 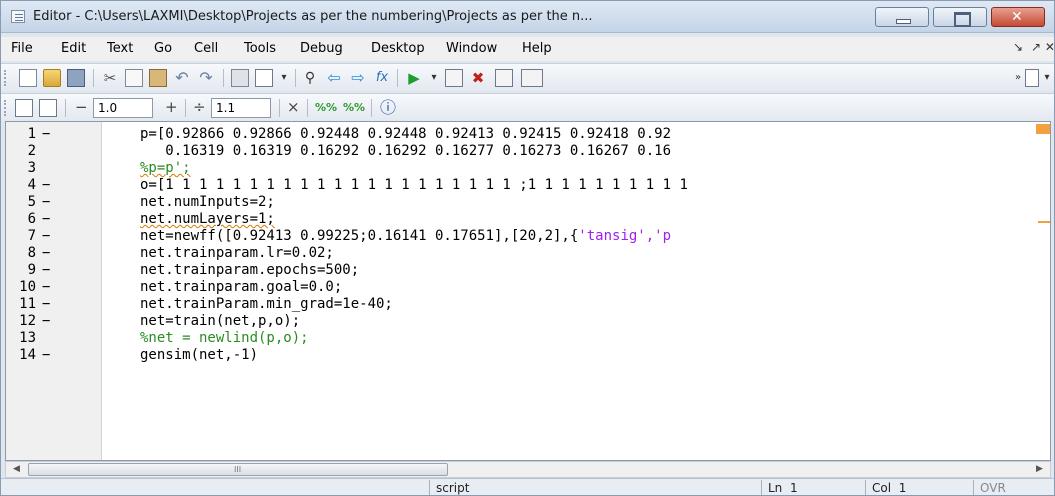 I want to click on menu-file: File, so click(x=22, y=48).